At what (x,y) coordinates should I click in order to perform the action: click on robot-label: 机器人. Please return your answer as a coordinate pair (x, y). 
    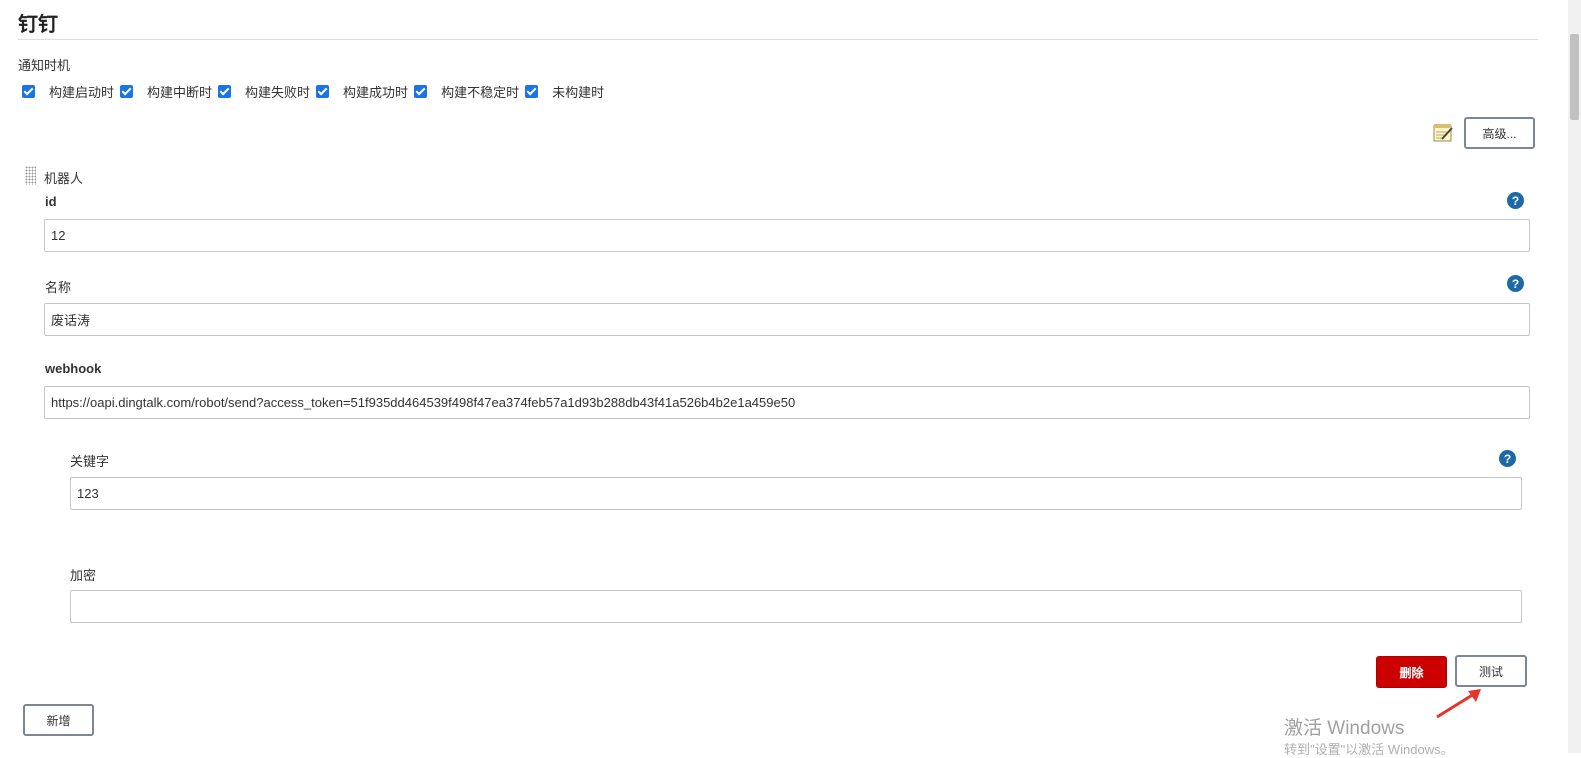
    Looking at the image, I should click on (64, 178).